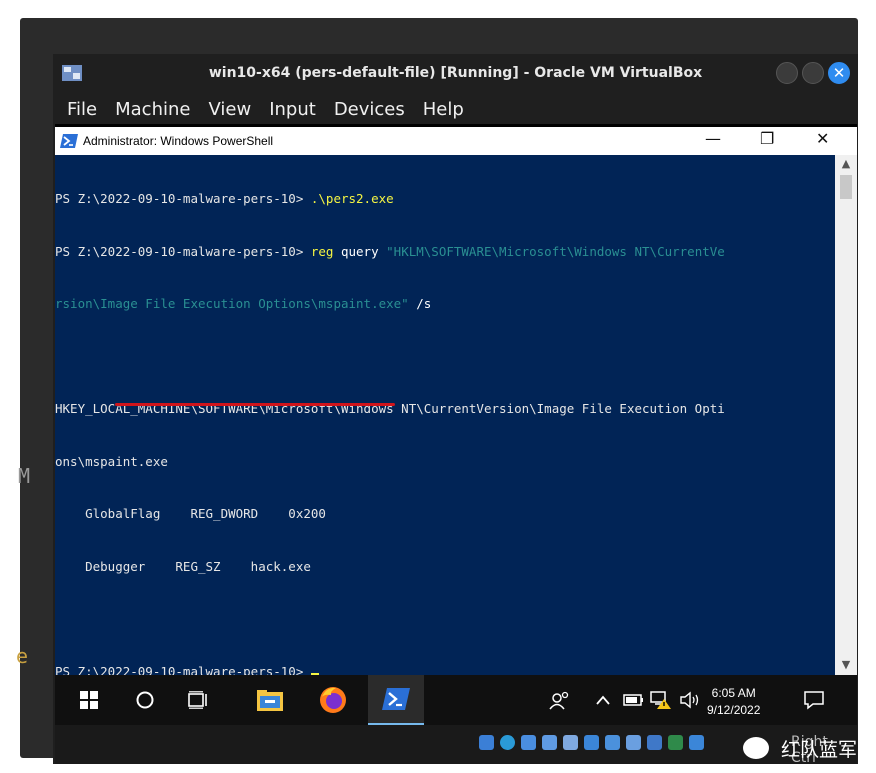 The image size is (876, 773). Describe the element at coordinates (333, 700) in the screenshot. I see `firefox-icon` at that location.